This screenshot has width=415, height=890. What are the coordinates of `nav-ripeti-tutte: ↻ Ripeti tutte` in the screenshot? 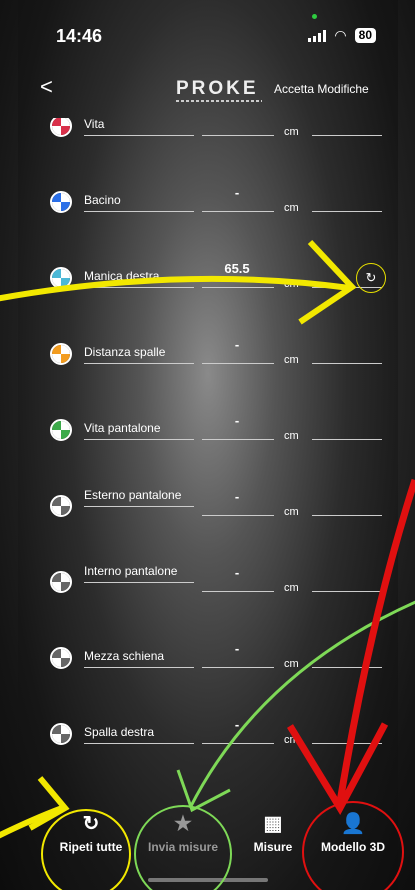 It's located at (91, 832).